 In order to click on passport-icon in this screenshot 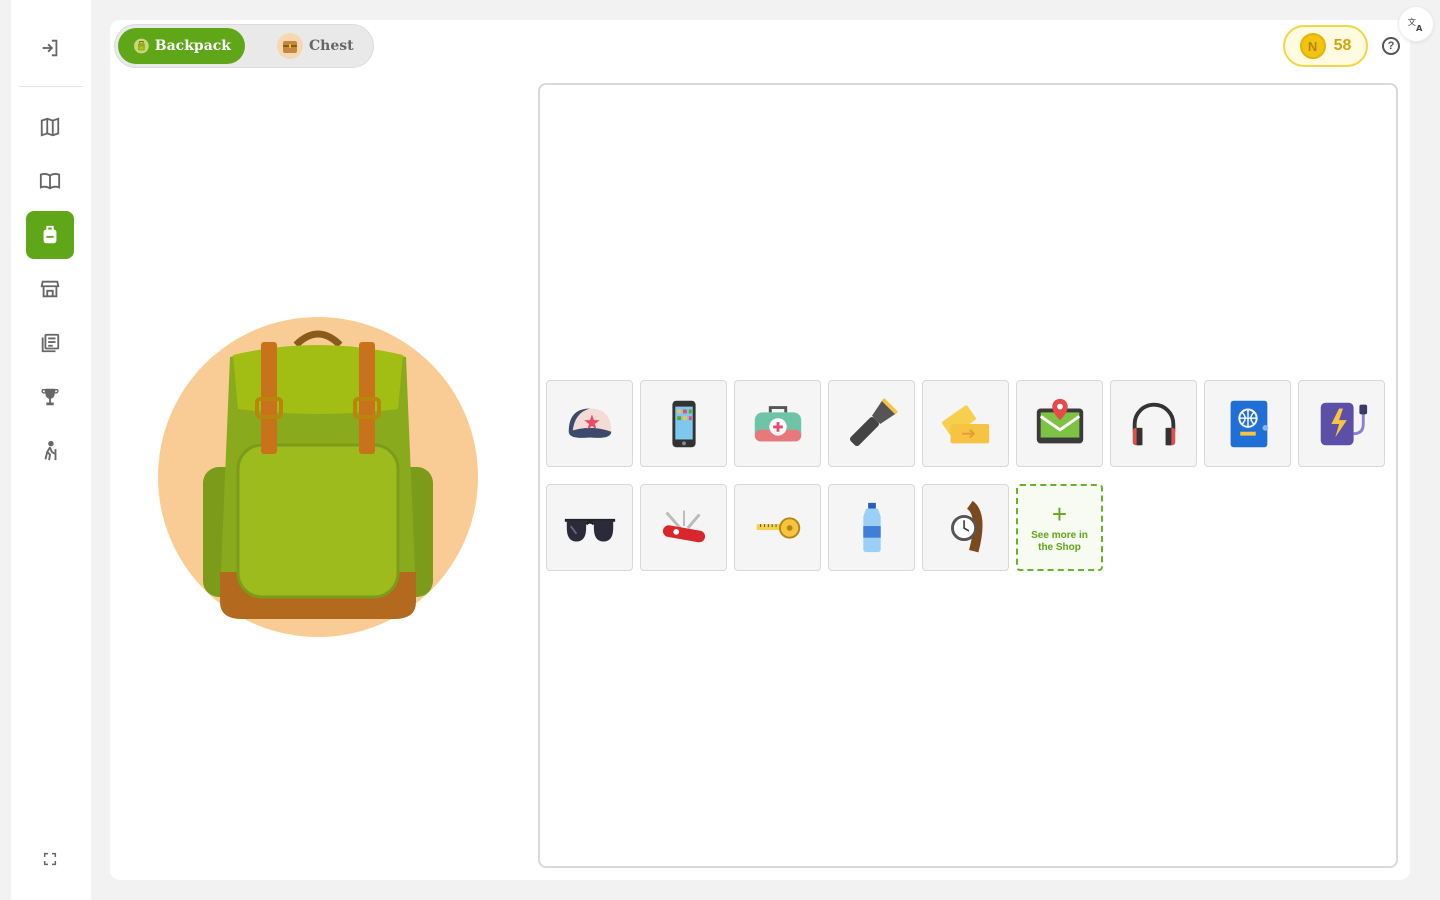, I will do `click(1249, 423)`.